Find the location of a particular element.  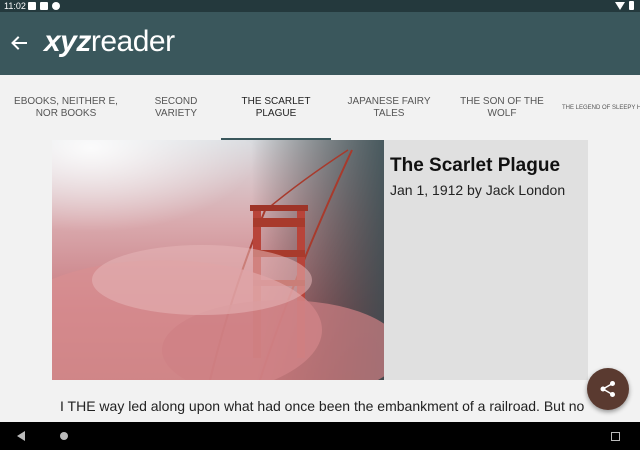

app-toolbar: xyzreader is located at coordinates (320, 43).